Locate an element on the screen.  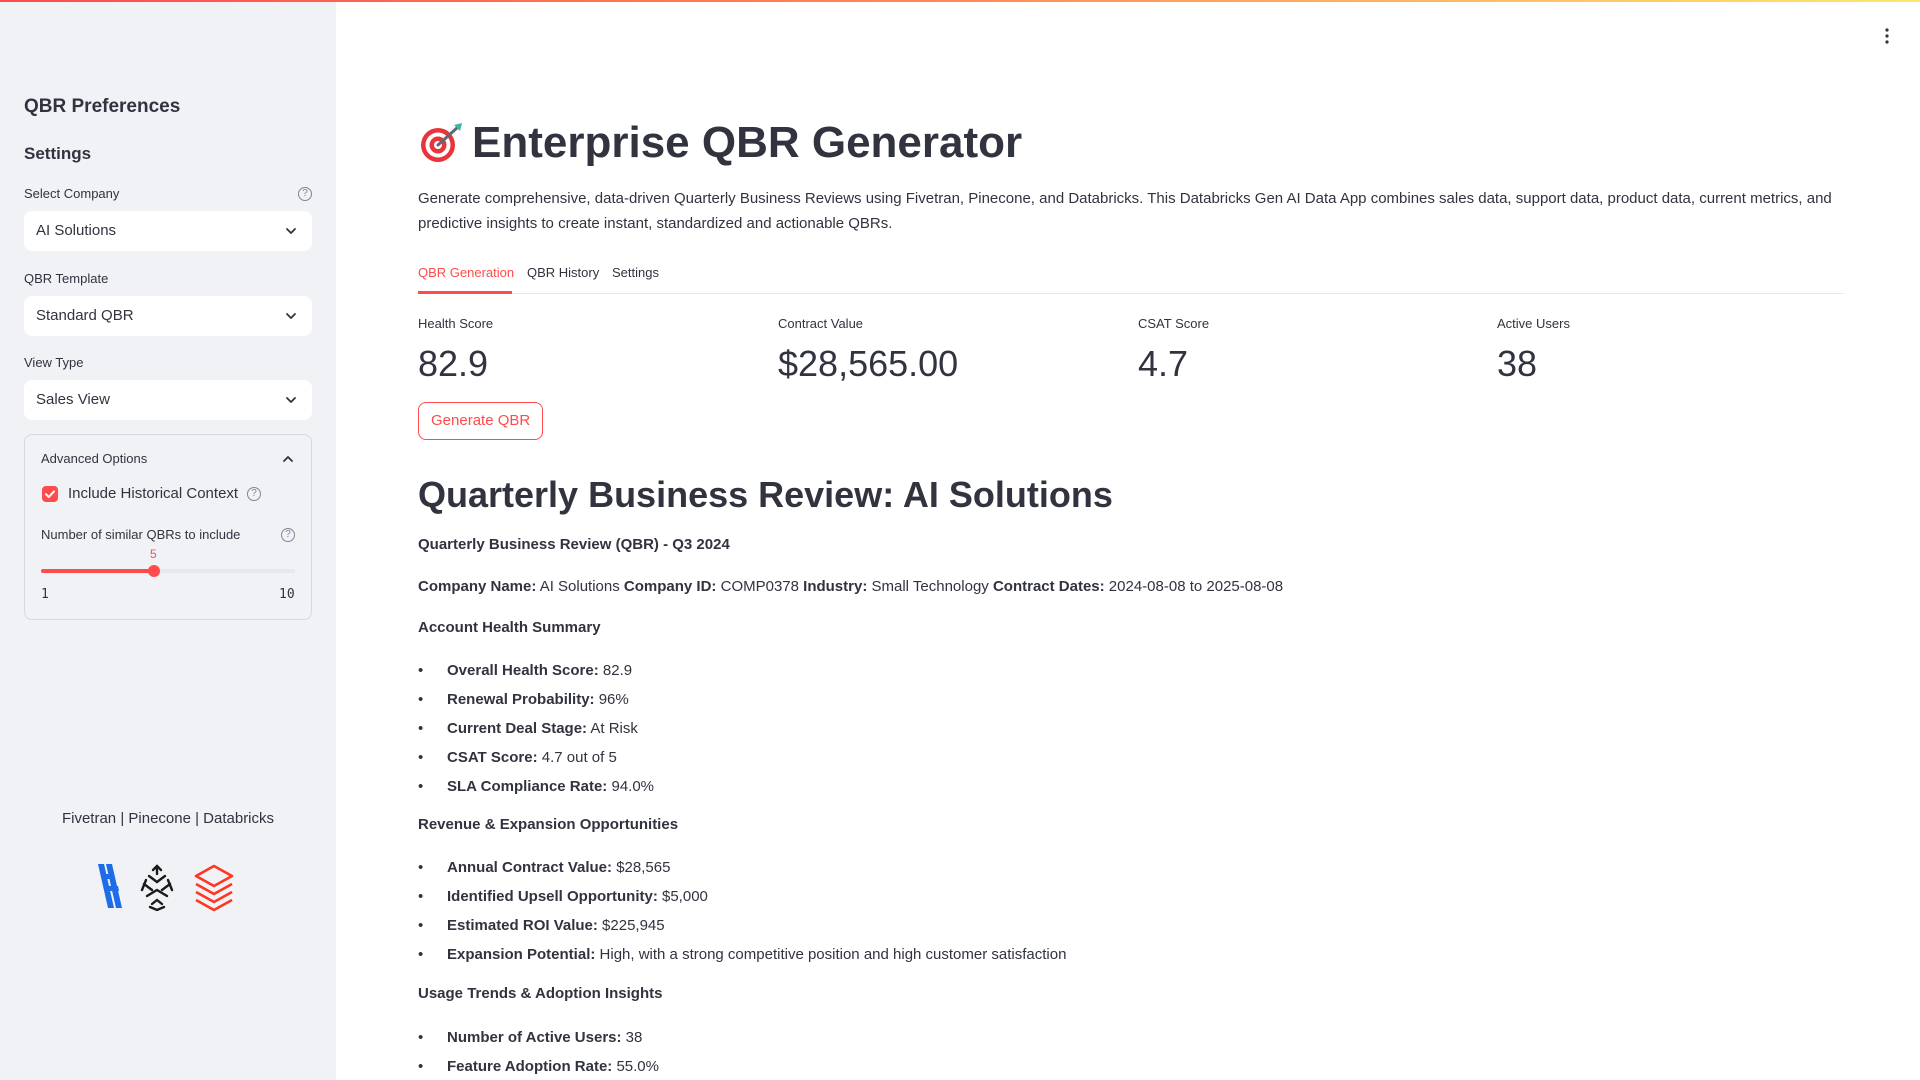
databricks-logo is located at coordinates (214, 888).